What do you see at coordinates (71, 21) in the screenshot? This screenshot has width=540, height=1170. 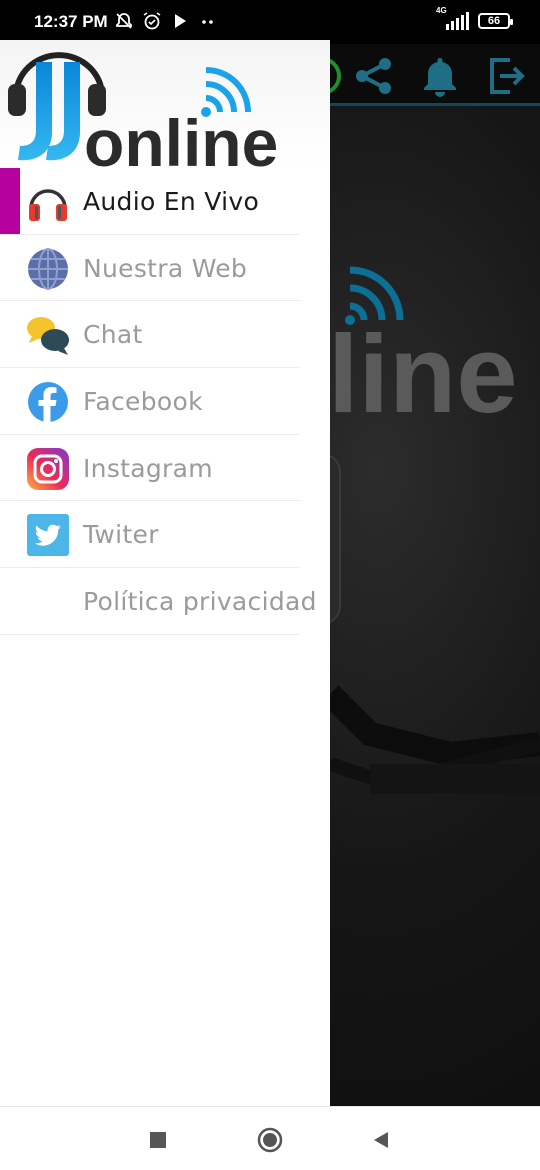 I see `status-time: 12:37 PM` at bounding box center [71, 21].